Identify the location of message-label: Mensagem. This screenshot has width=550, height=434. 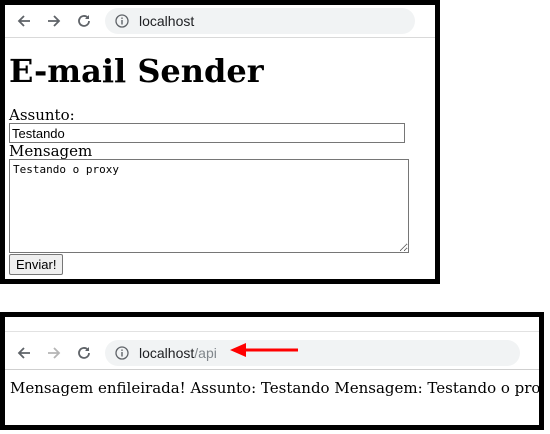
(51, 151).